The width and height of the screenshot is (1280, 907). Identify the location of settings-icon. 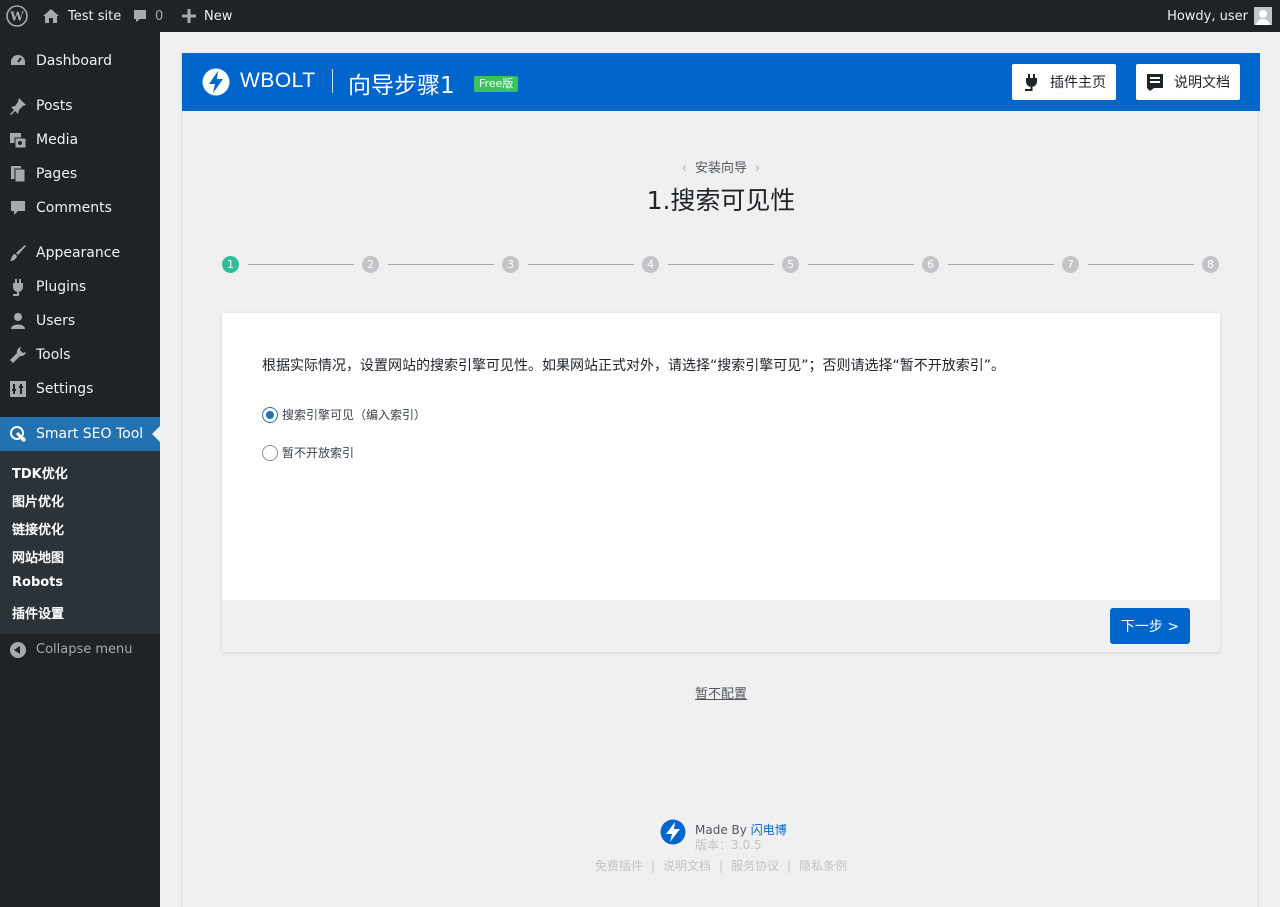
(18, 389).